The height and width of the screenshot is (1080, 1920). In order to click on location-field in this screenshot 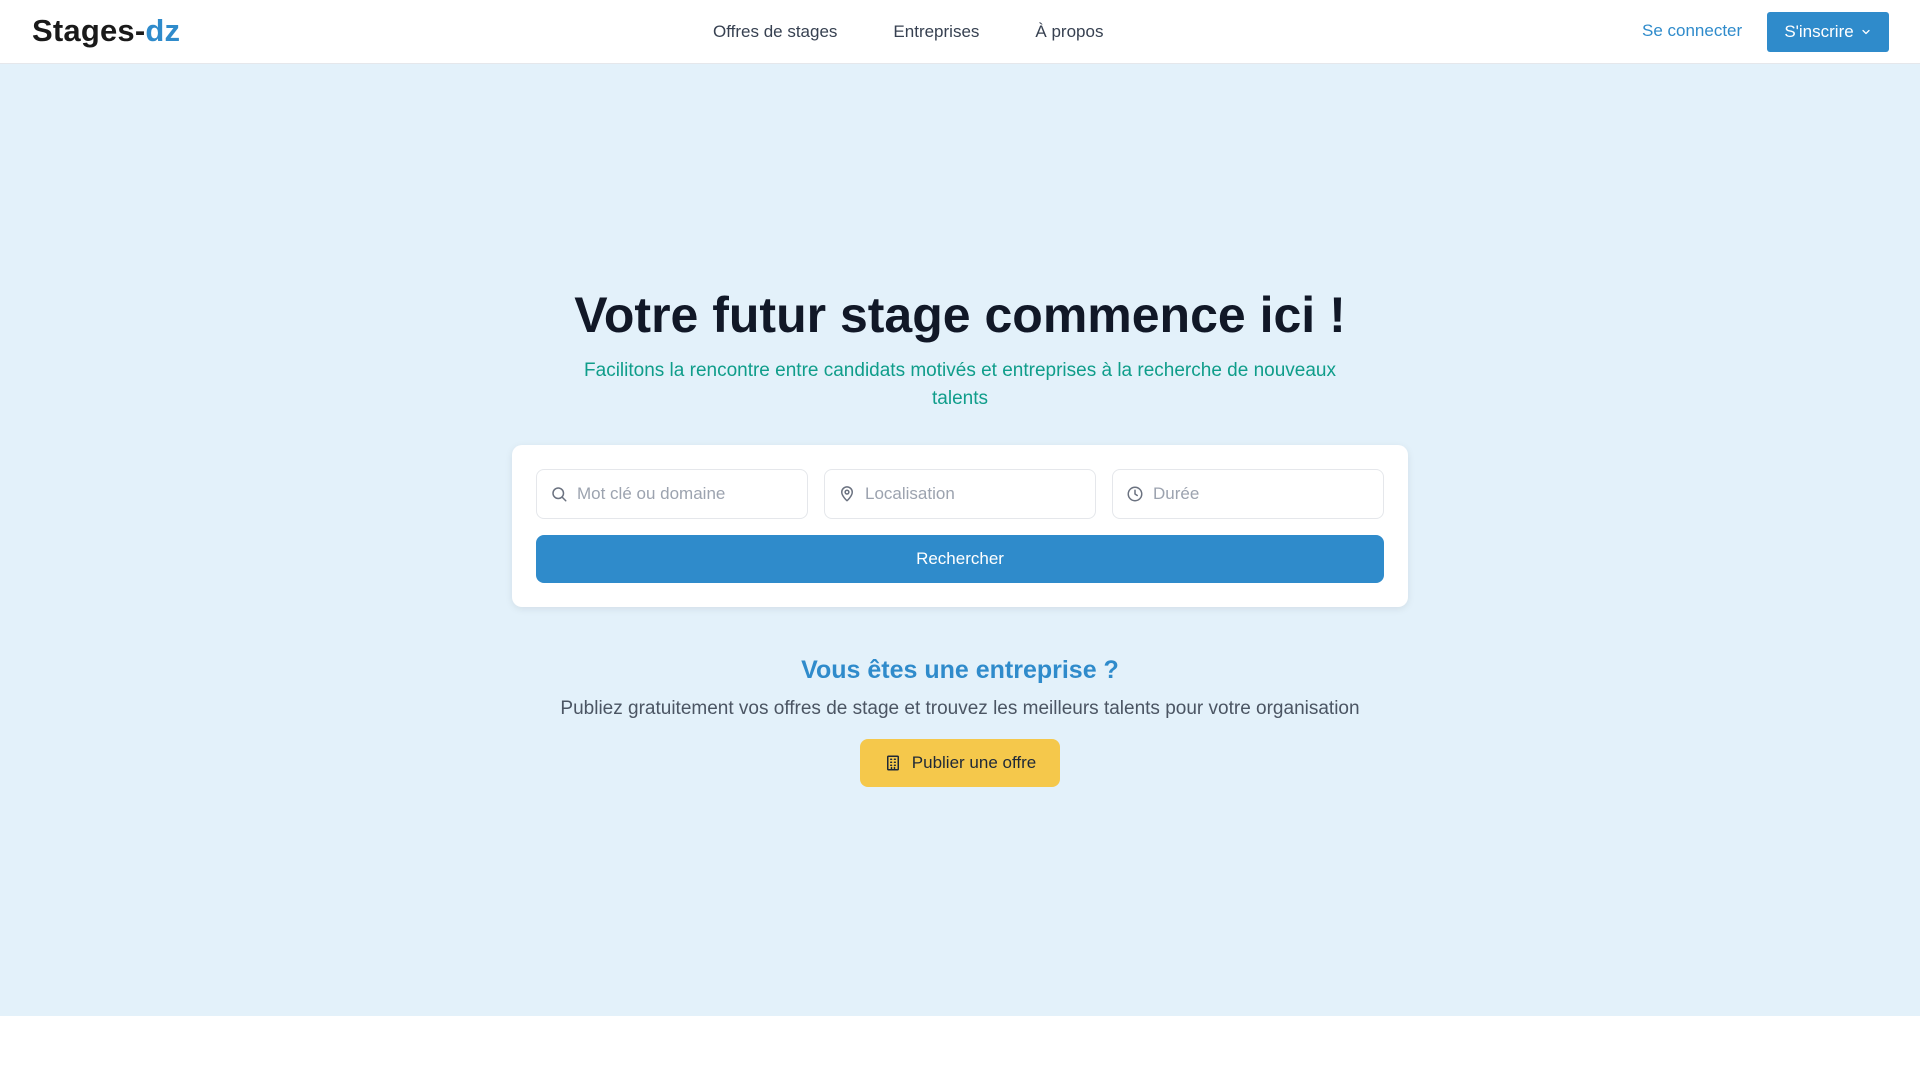, I will do `click(960, 494)`.